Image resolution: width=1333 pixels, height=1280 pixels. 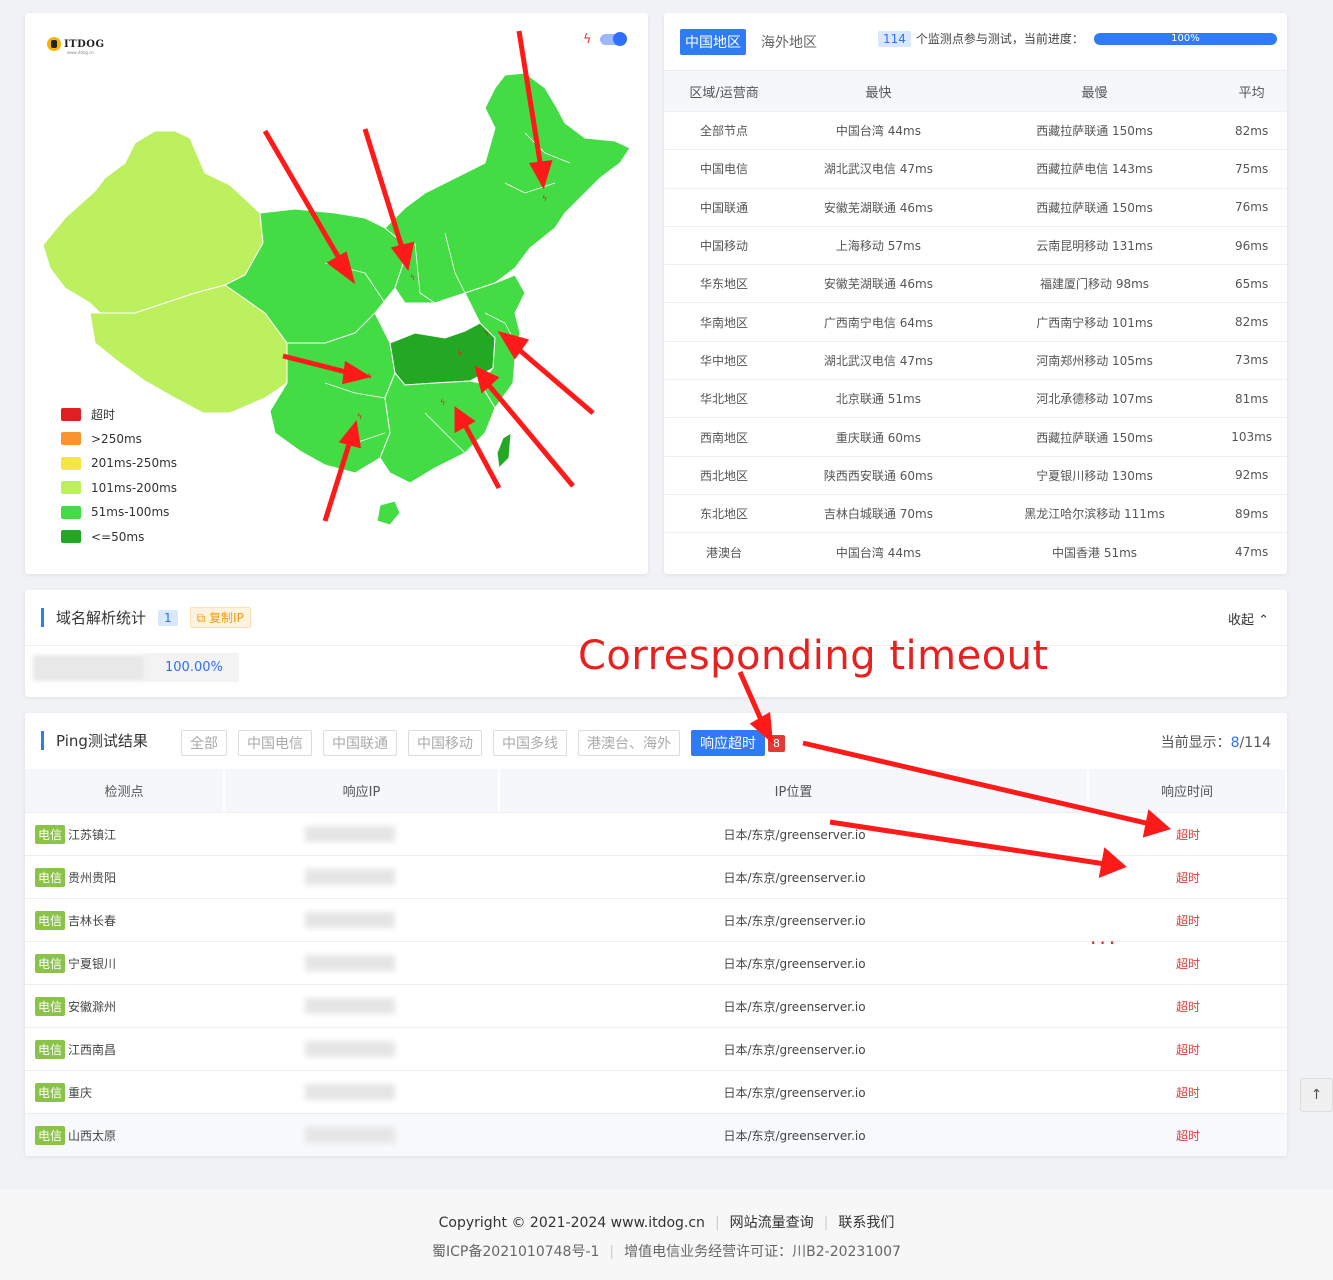 What do you see at coordinates (629, 743) in the screenshot?
I see `filter-tab: 港澳台、海外` at bounding box center [629, 743].